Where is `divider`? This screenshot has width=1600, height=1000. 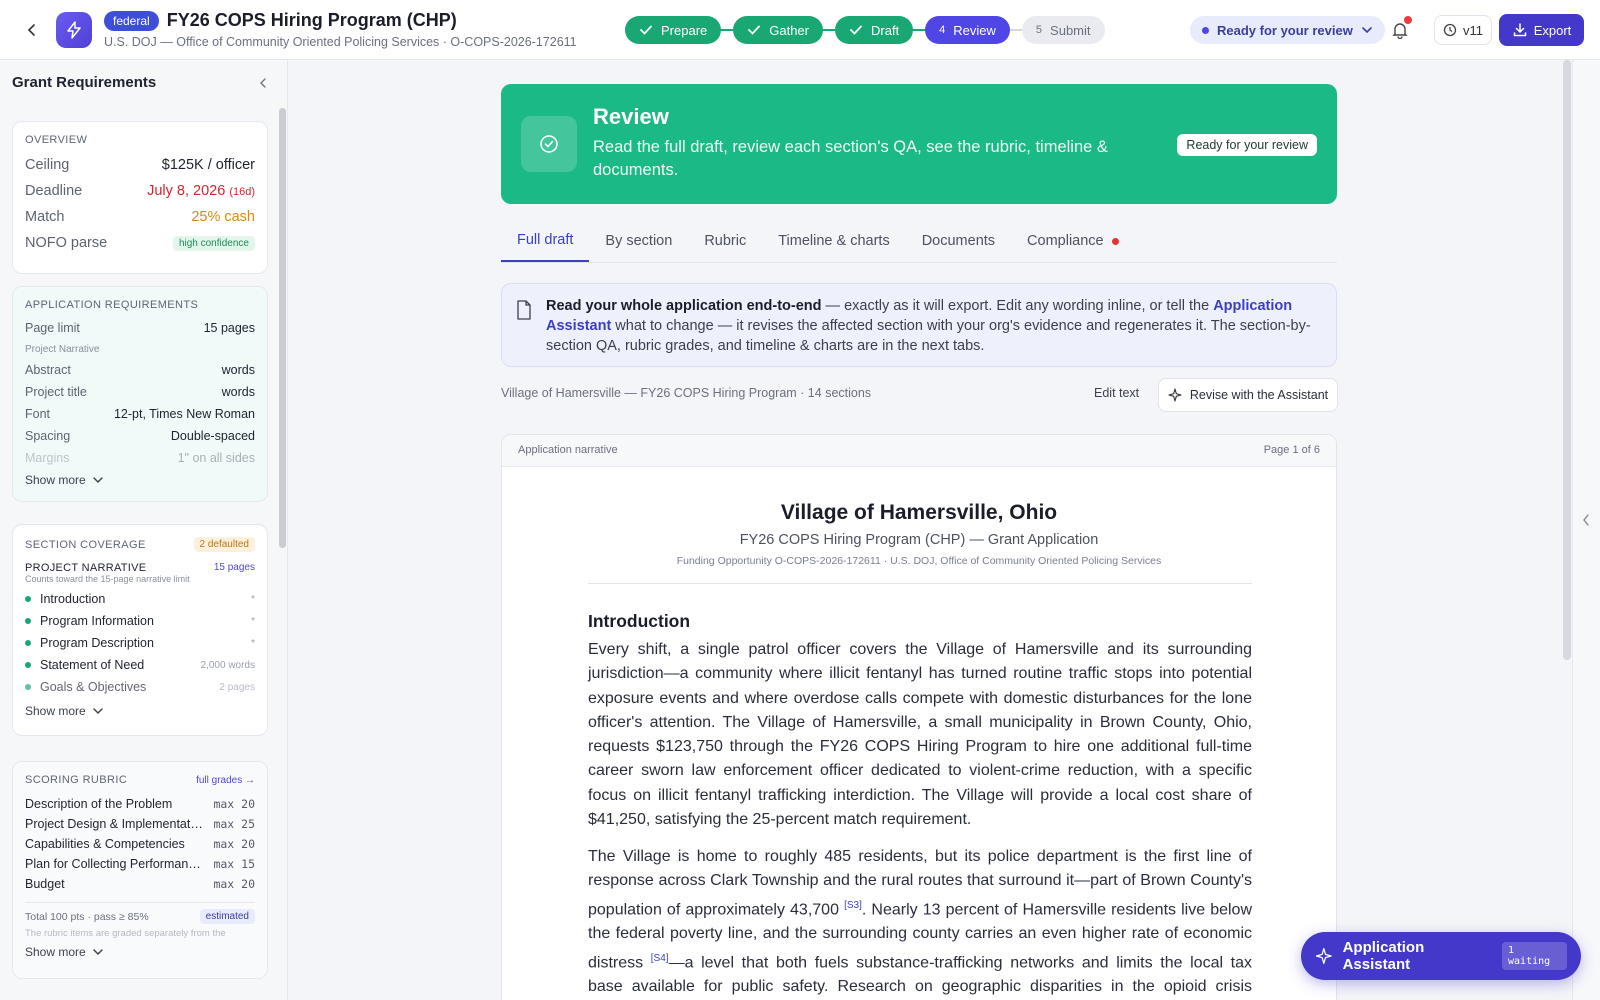 divider is located at coordinates (920, 583).